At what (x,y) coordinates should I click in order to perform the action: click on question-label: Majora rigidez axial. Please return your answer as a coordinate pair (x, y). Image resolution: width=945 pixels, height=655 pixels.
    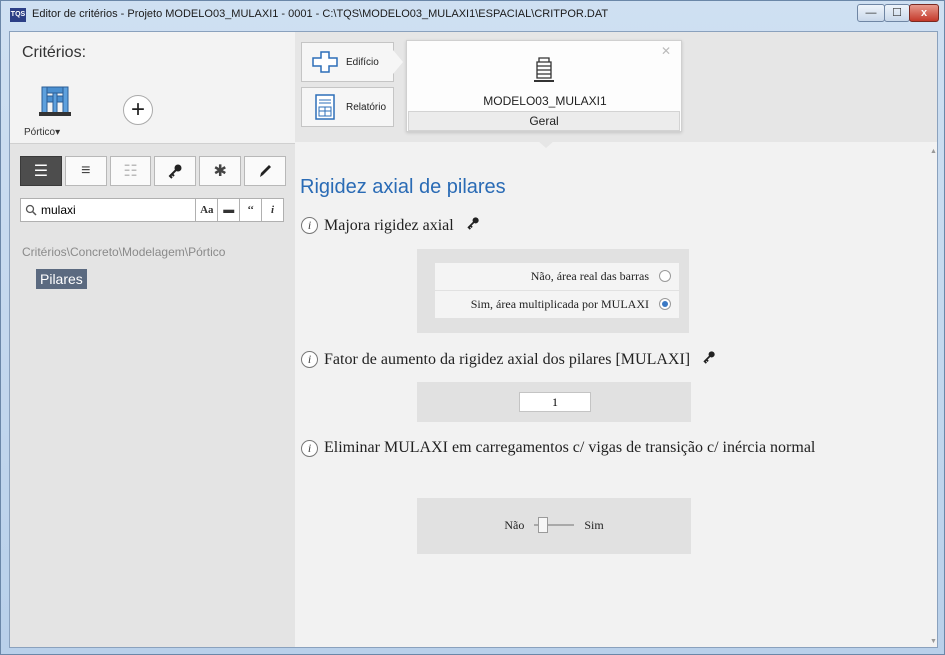
    Looking at the image, I should click on (389, 225).